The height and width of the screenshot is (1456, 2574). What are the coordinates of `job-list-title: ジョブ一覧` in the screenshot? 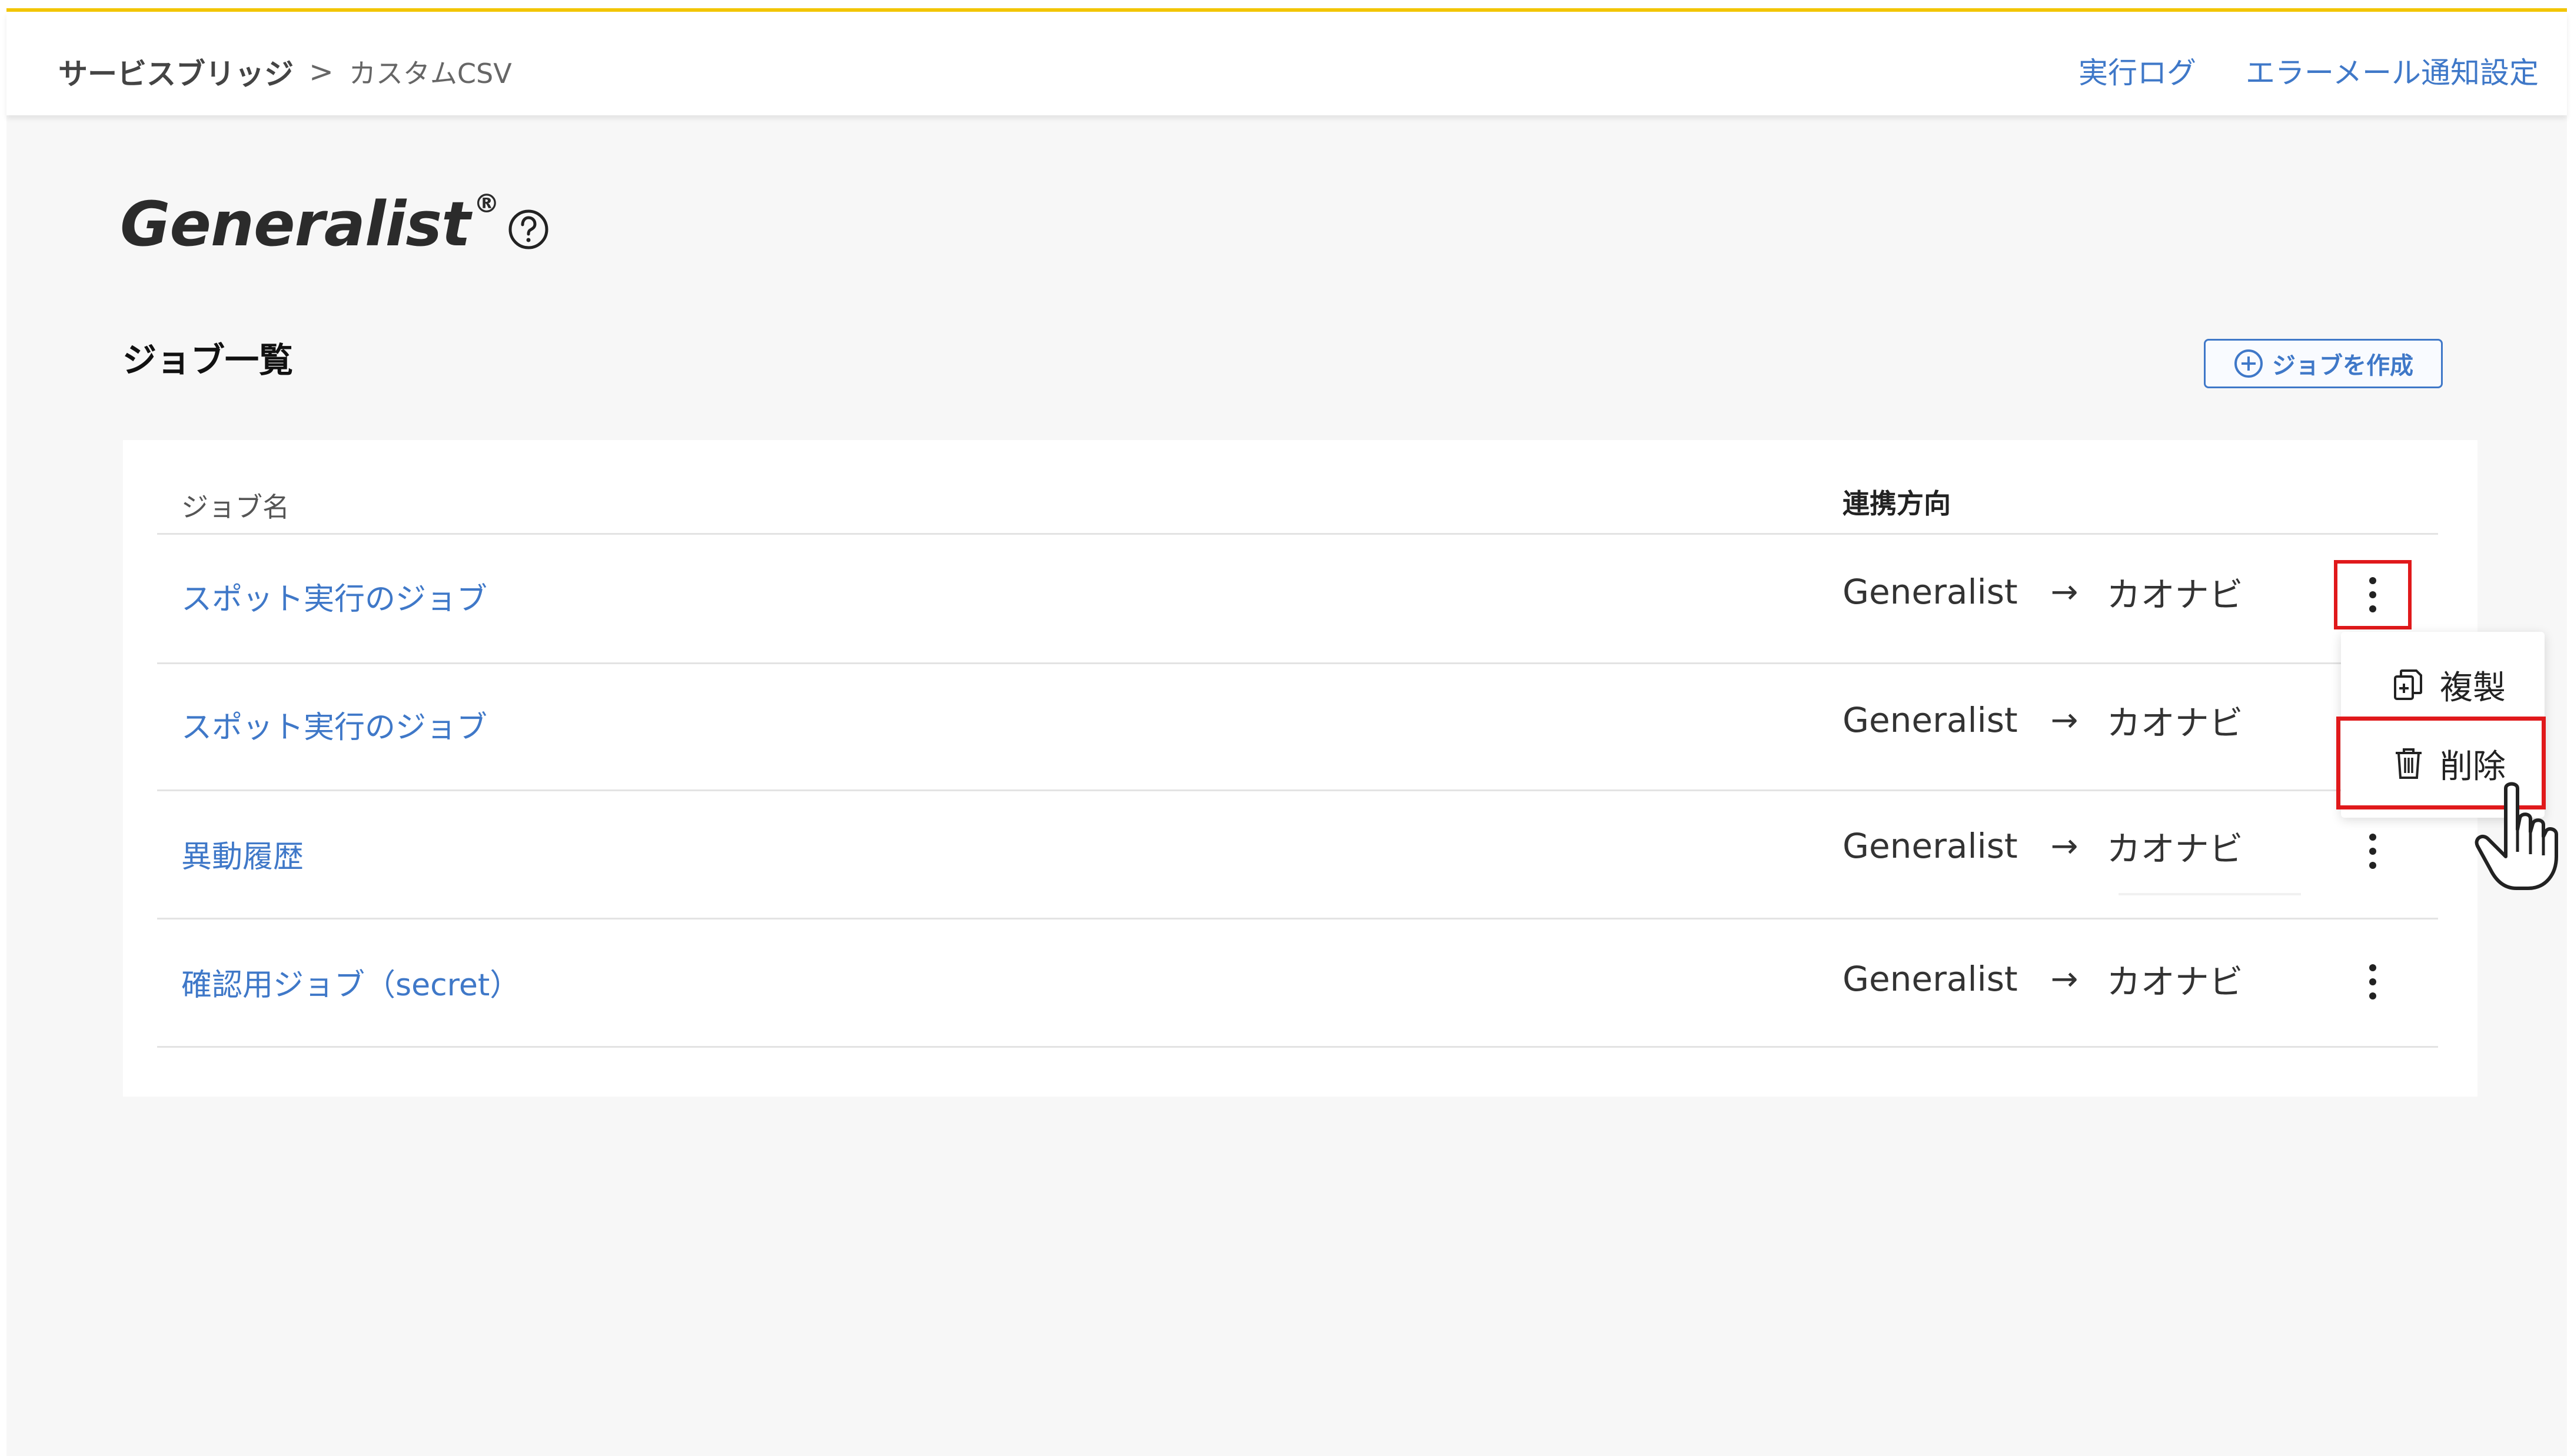 It's located at (208, 360).